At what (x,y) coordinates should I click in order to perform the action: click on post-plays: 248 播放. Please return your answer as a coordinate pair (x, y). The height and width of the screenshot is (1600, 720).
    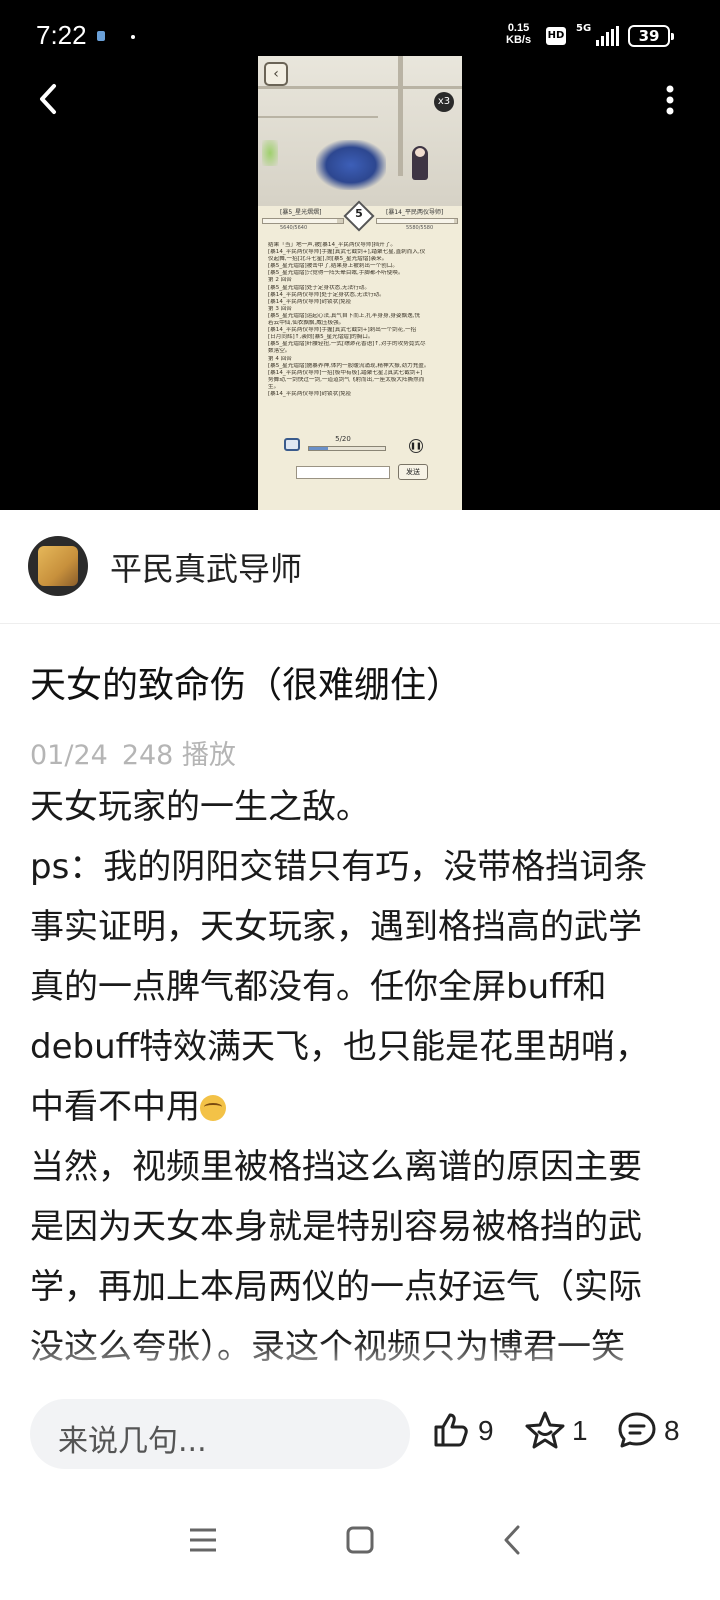
    Looking at the image, I should click on (178, 755).